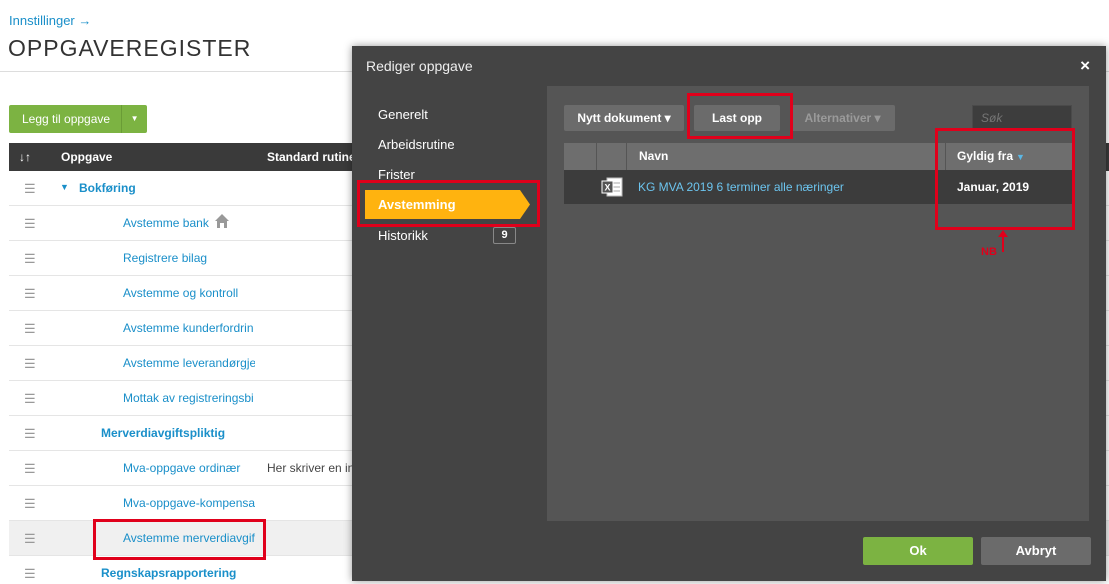 The image size is (1109, 584). I want to click on cancel-button: Avbryt, so click(1036, 551).